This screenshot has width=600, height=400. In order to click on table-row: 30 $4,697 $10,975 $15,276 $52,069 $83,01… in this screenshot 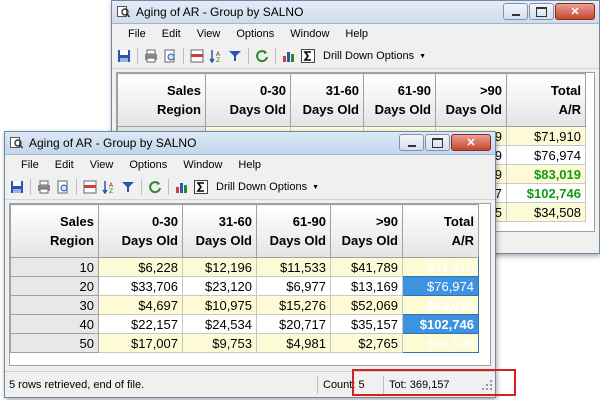, I will do `click(244, 305)`.